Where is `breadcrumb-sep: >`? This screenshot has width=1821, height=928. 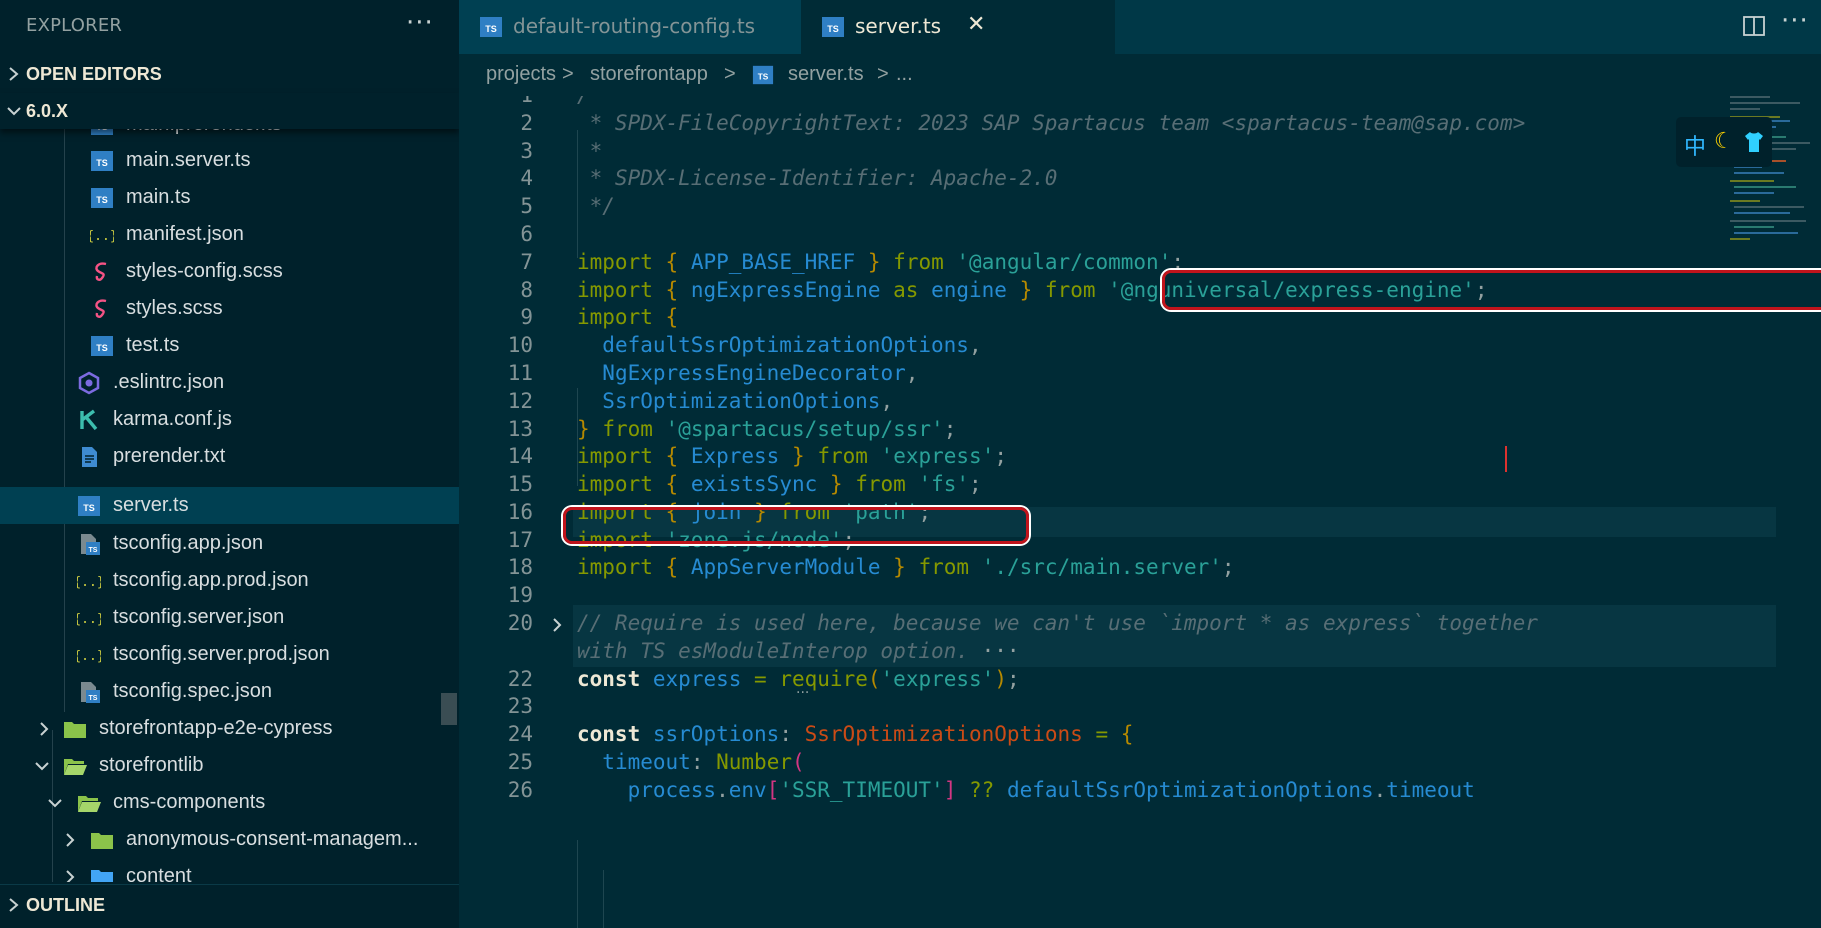
breadcrumb-sep: > is located at coordinates (568, 74).